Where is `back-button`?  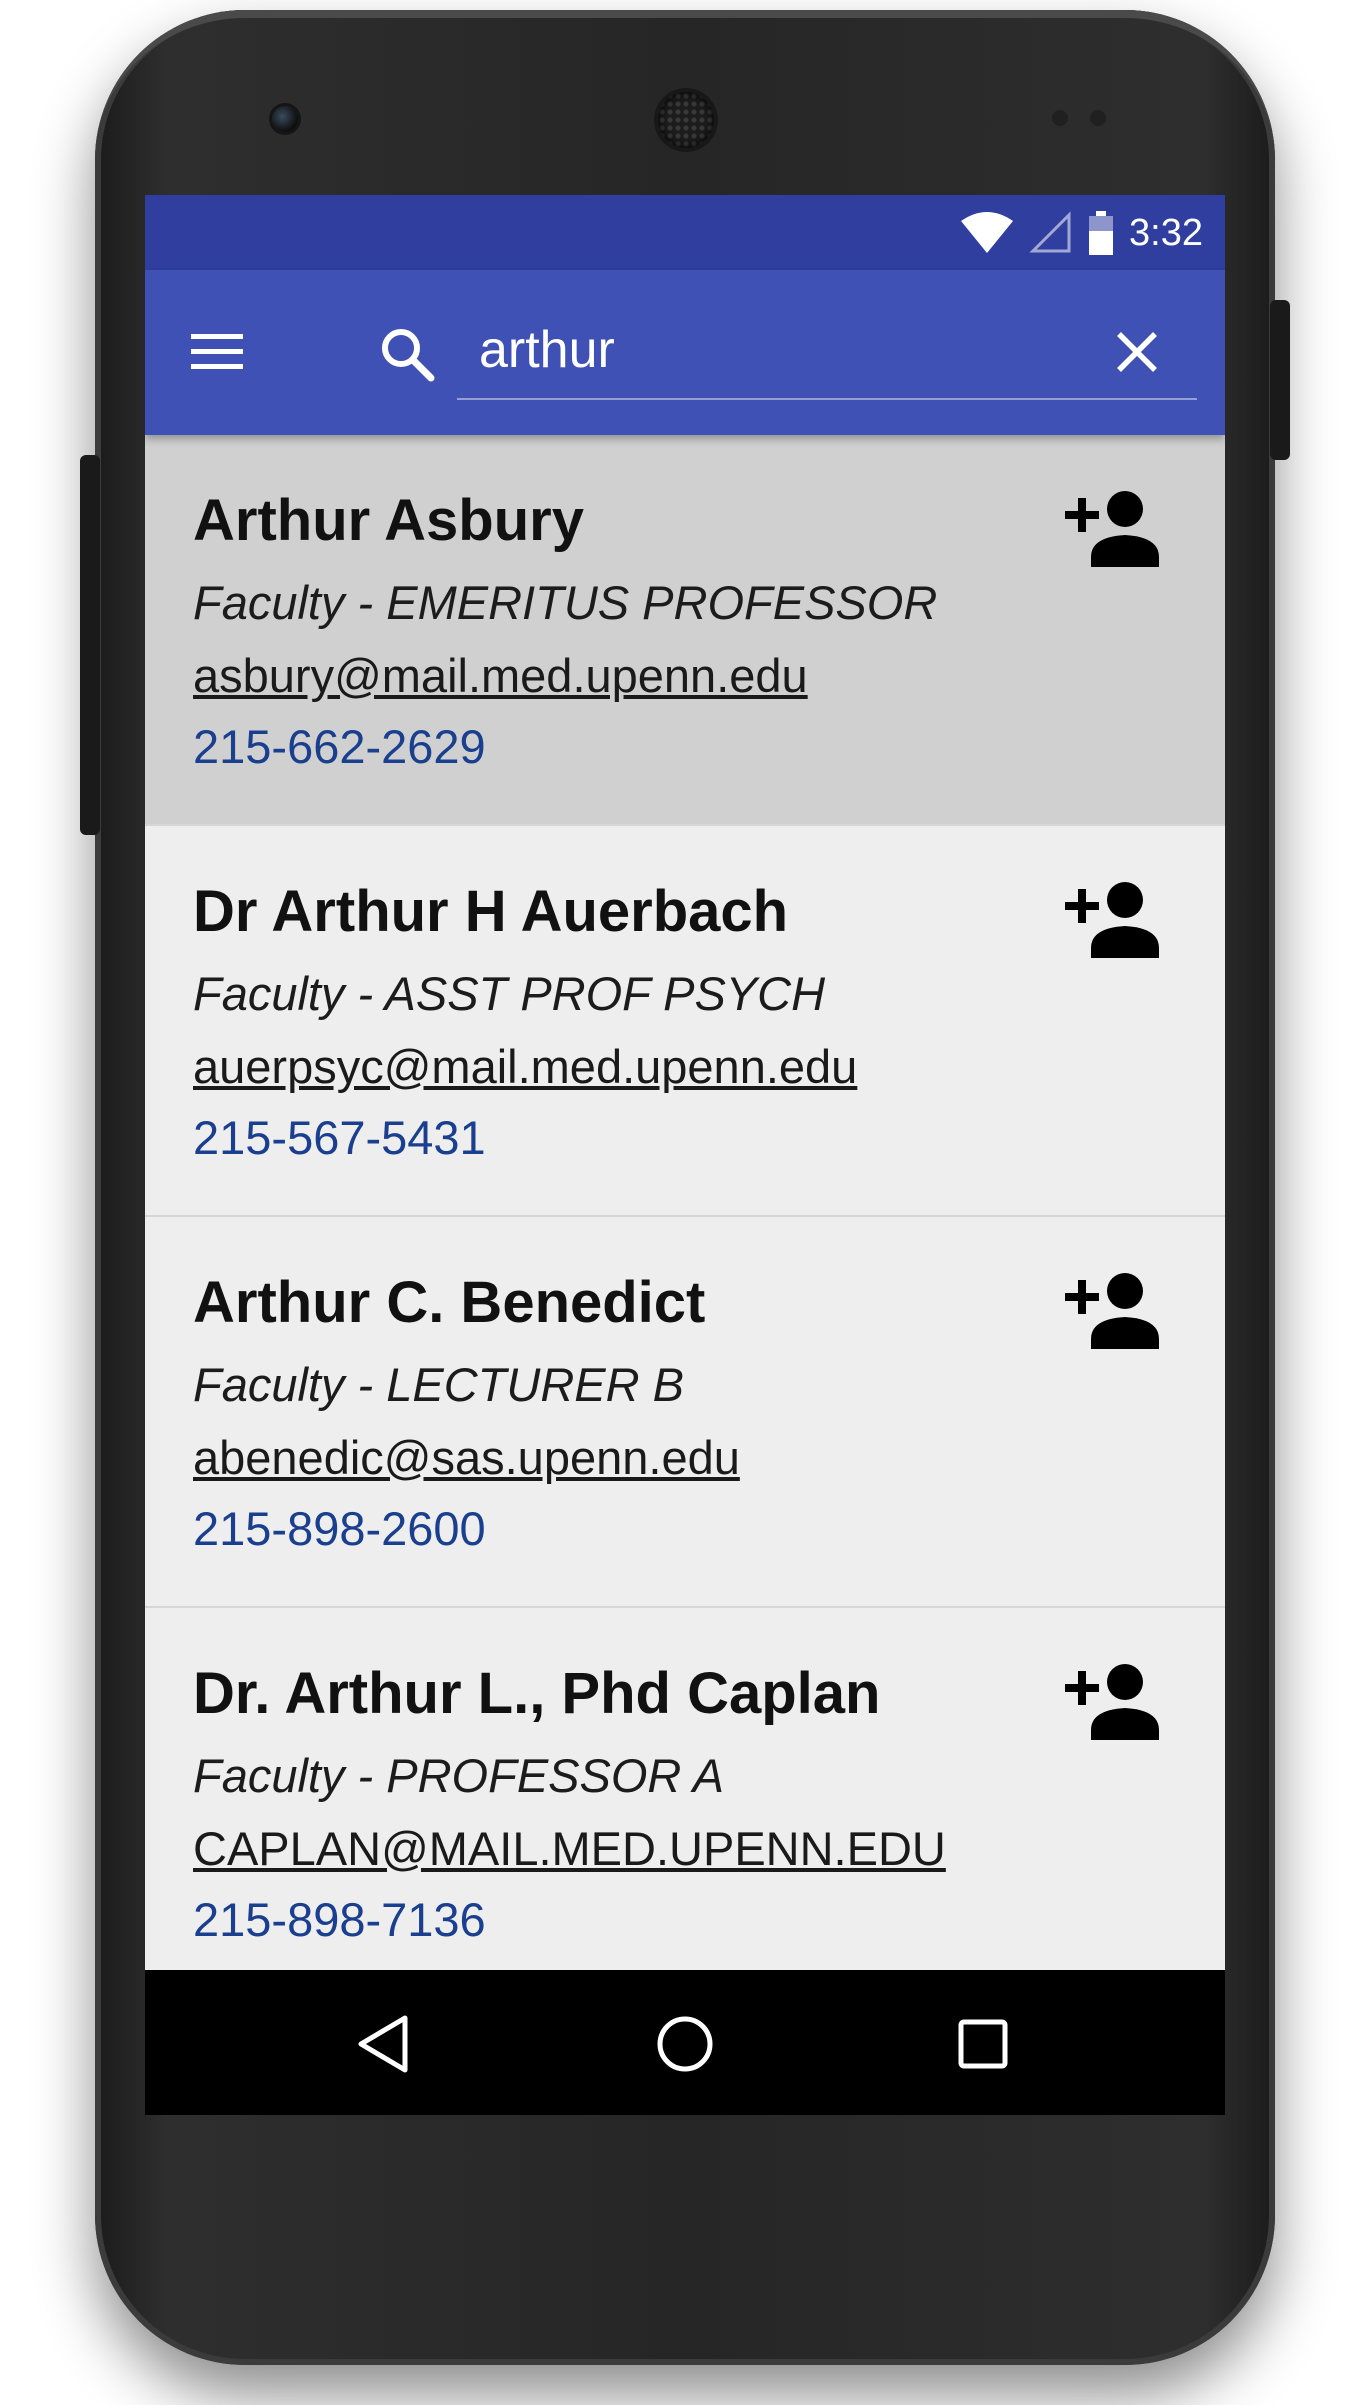
back-button is located at coordinates (383, 2044).